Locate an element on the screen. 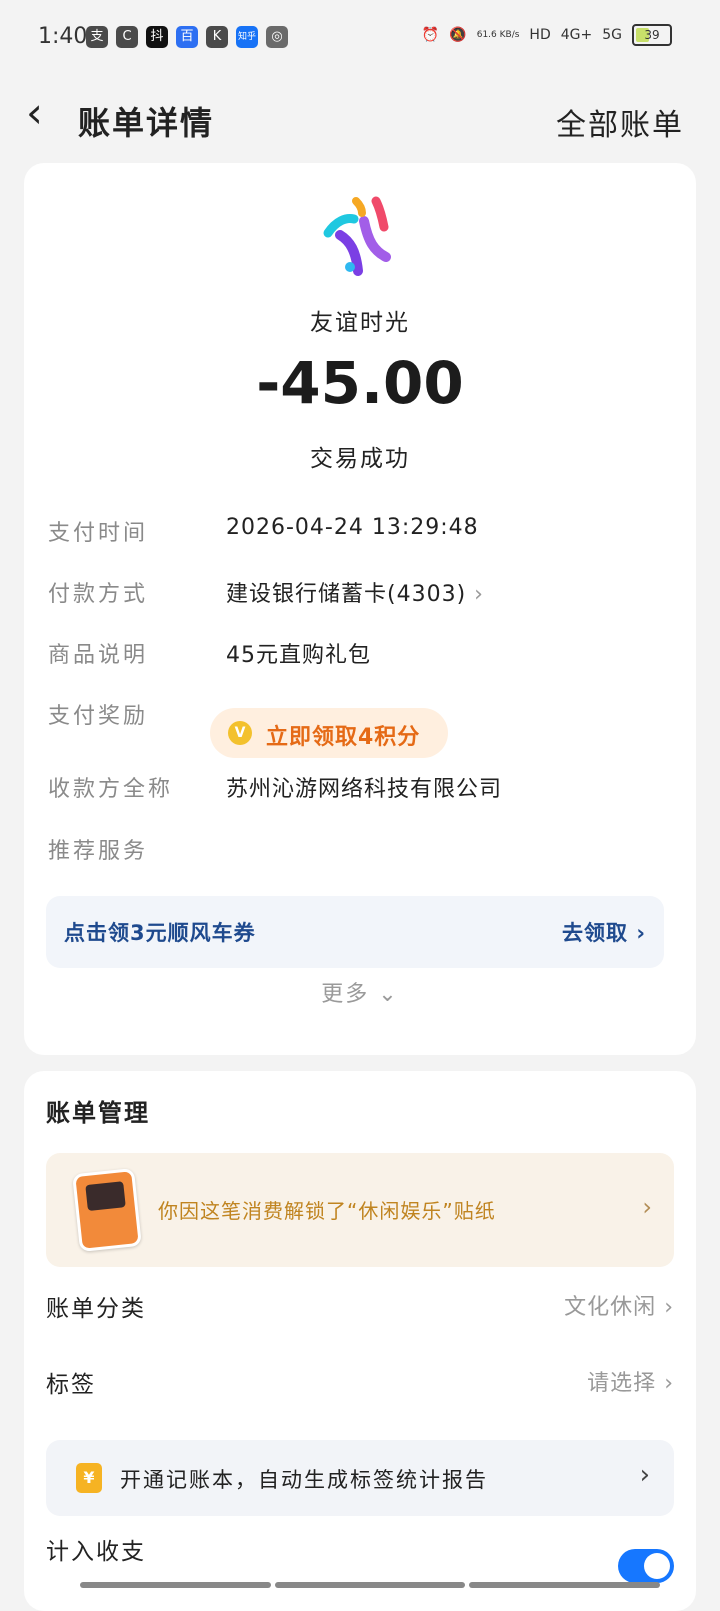  recommend-label: 推荐服务 is located at coordinates (98, 851).